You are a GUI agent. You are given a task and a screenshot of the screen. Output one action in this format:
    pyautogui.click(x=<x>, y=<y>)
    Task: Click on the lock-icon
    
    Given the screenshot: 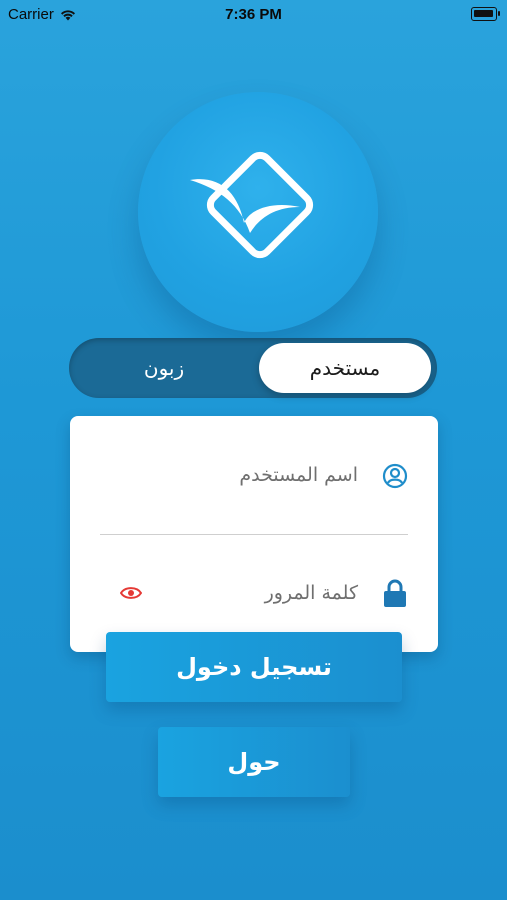 What is the action you would take?
    pyautogui.click(x=395, y=593)
    